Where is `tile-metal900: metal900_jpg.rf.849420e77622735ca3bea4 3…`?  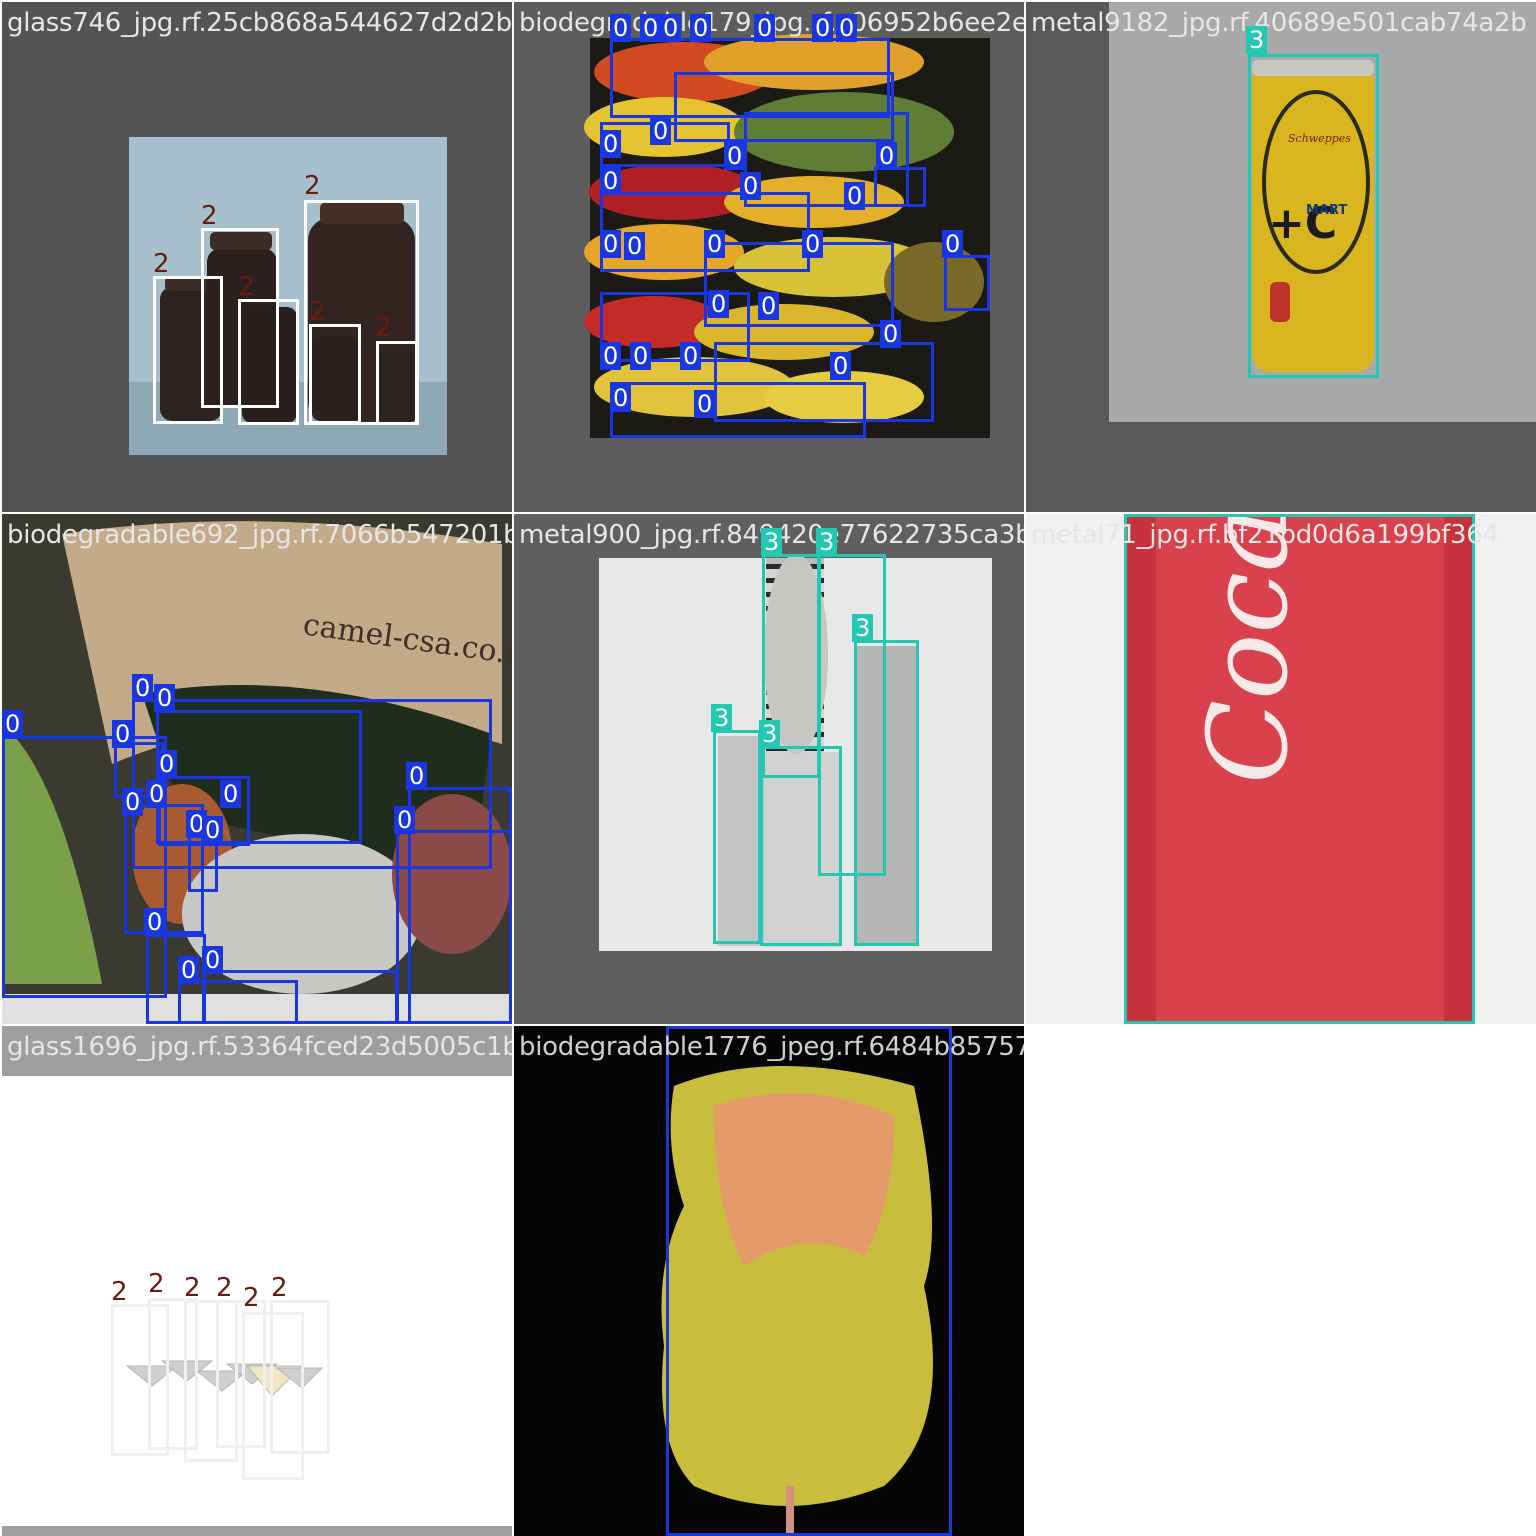 tile-metal900: metal900_jpg.rf.849420e77622735ca3bea4 3… is located at coordinates (769, 769).